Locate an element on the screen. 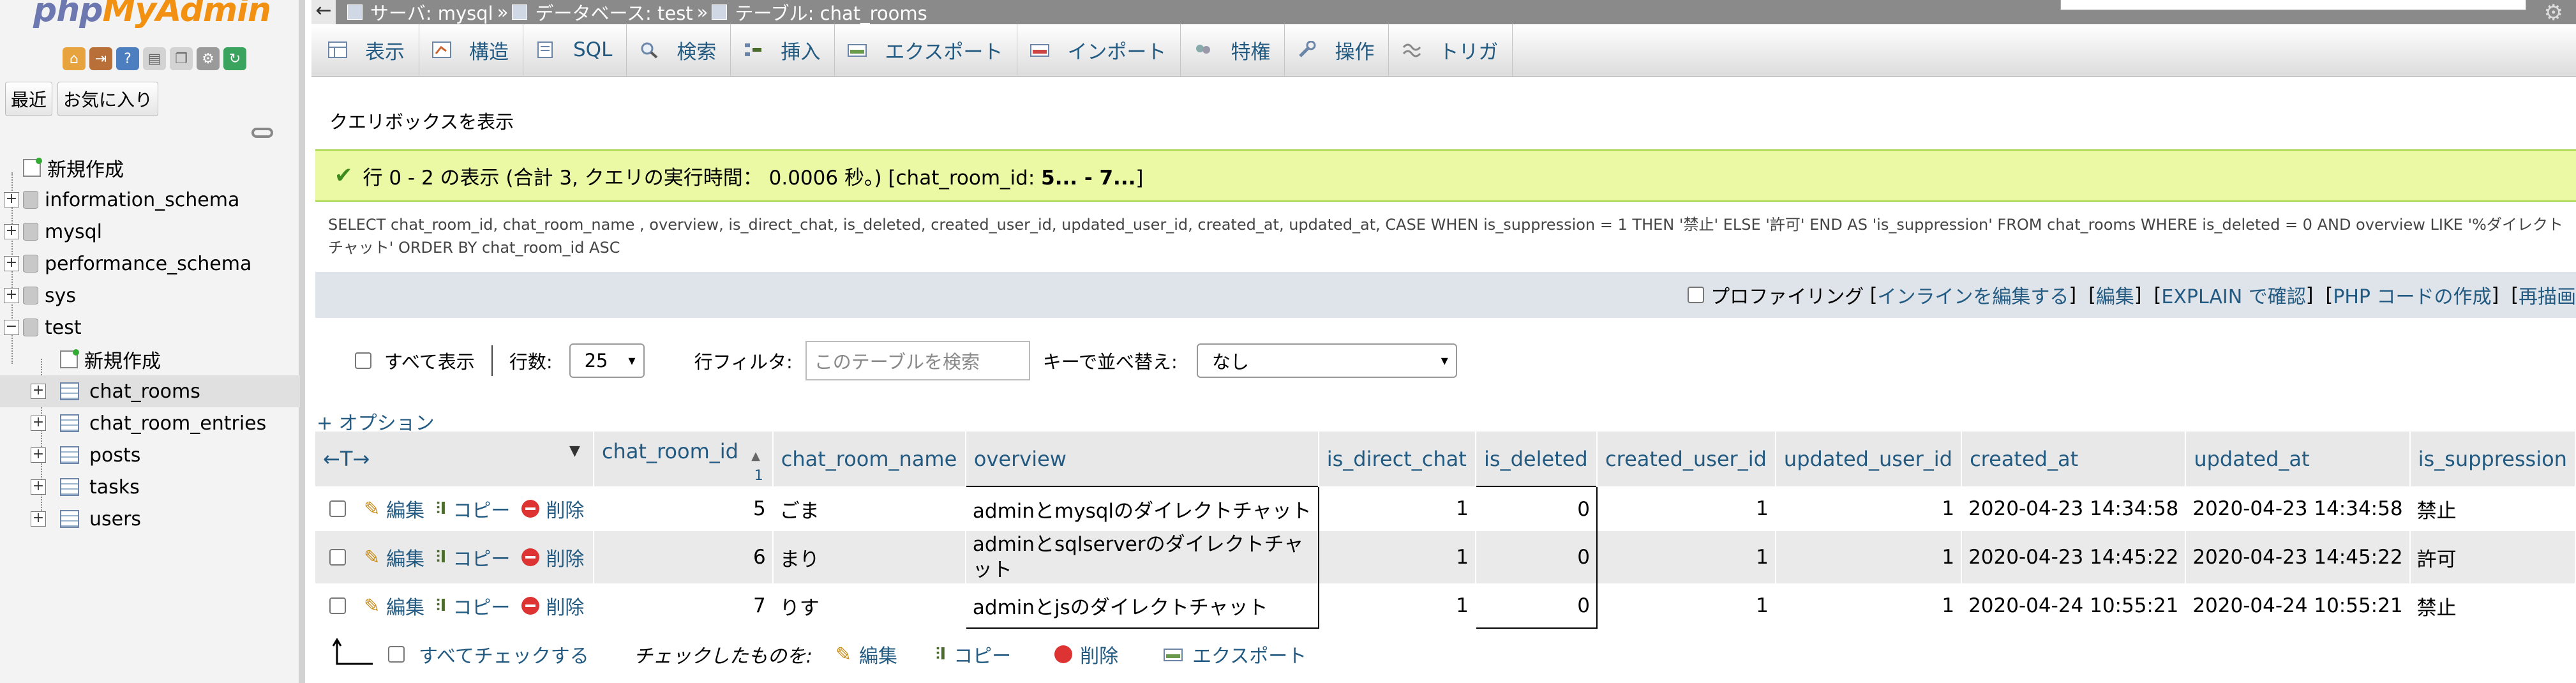 The width and height of the screenshot is (2576, 683). sort-by-key-select: なし ▾ is located at coordinates (1326, 360).